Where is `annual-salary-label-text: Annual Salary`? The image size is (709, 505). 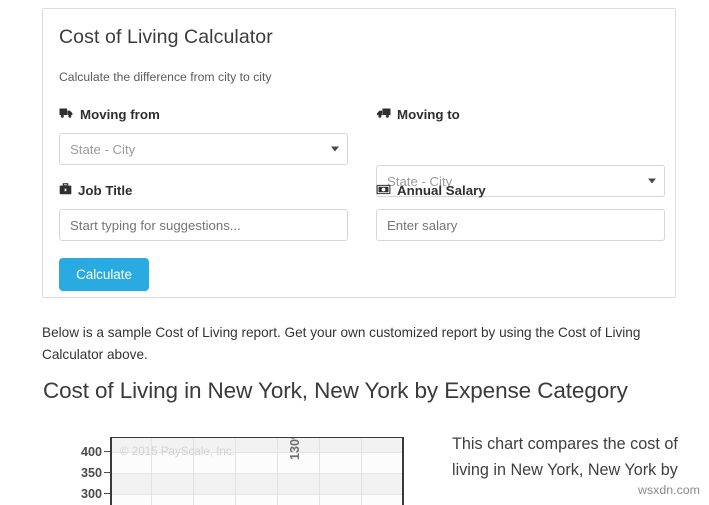
annual-salary-label-text: Annual Salary is located at coordinates (441, 190).